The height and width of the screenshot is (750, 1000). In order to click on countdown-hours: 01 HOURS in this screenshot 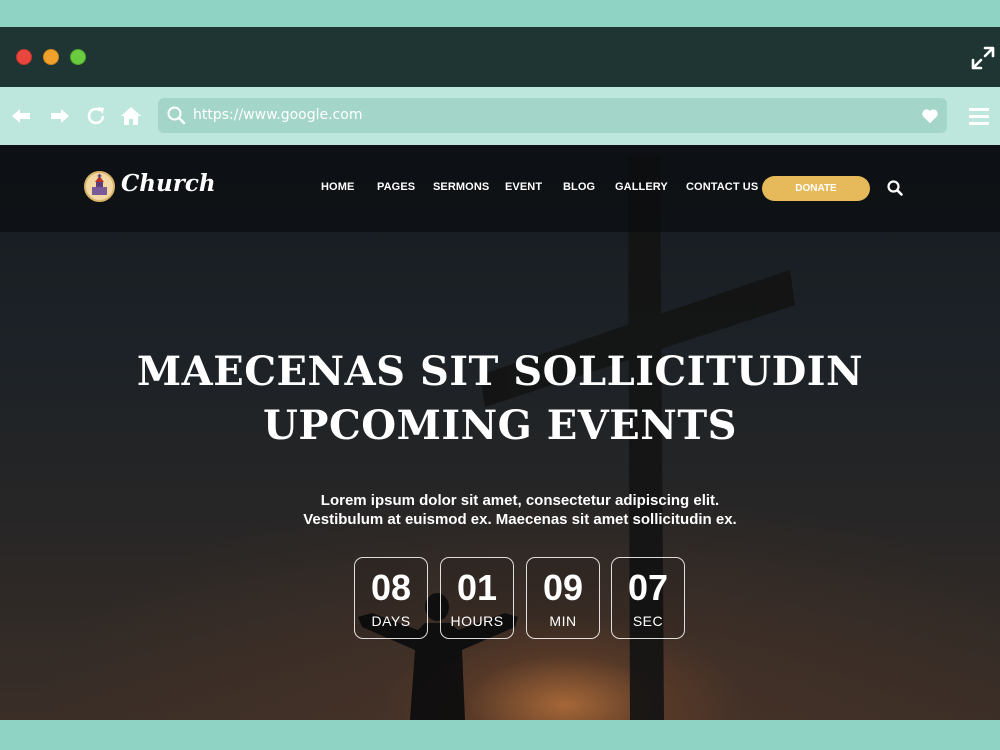, I will do `click(477, 598)`.